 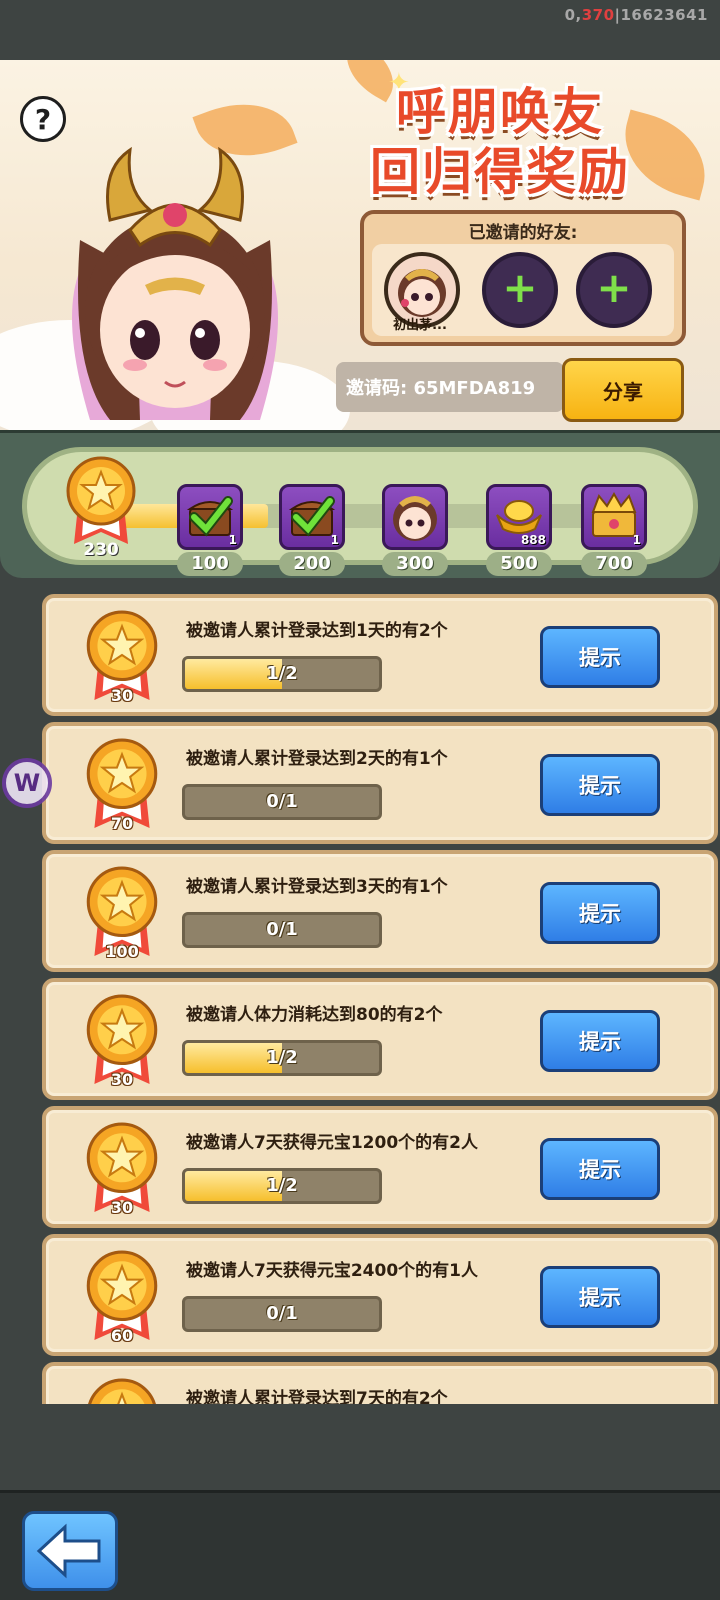 I want to click on task-description: 被邀请人累计登录达到1天的有2个, so click(x=317, y=631).